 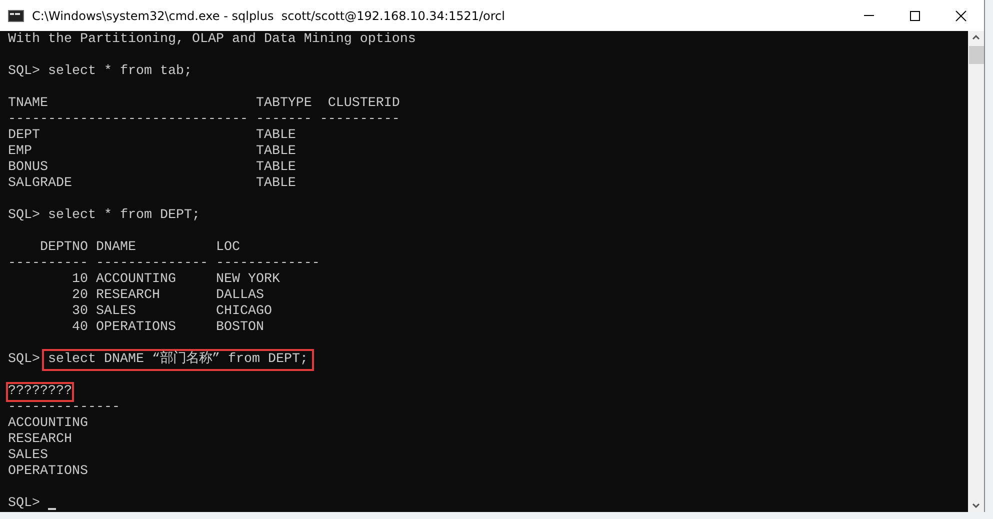 I want to click on console-line: ------------------------------ ------- ----------, so click(x=204, y=120).